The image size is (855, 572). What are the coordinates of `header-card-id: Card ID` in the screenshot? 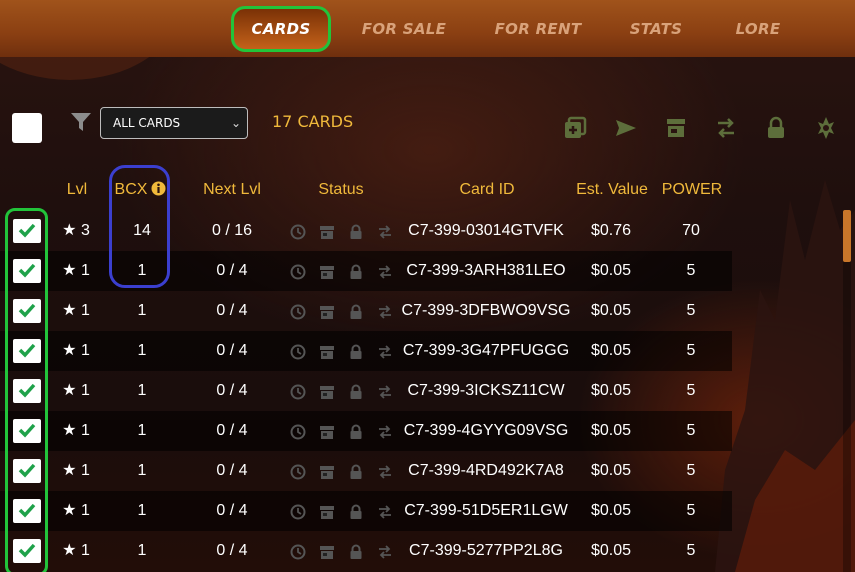 It's located at (487, 190).